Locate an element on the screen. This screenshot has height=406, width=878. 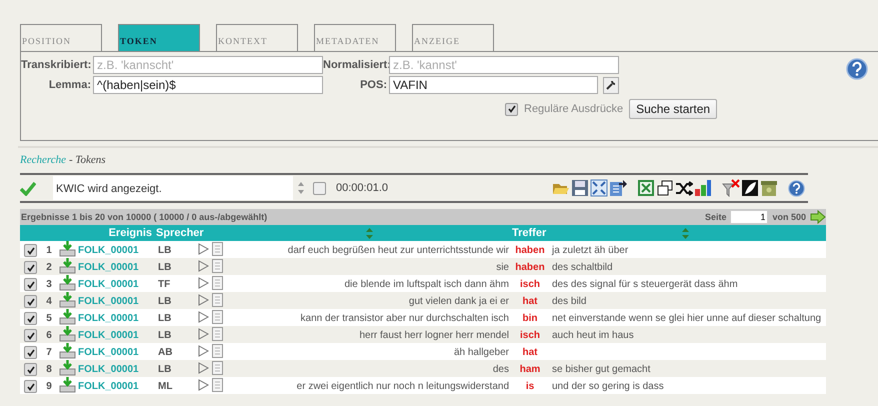
archive-icon is located at coordinates (769, 188).